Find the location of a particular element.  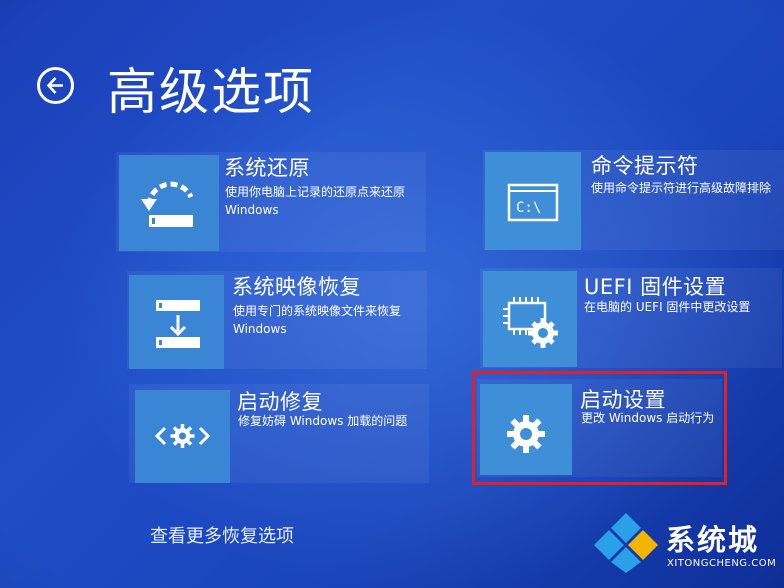

system-restore-icon is located at coordinates (167, 204).